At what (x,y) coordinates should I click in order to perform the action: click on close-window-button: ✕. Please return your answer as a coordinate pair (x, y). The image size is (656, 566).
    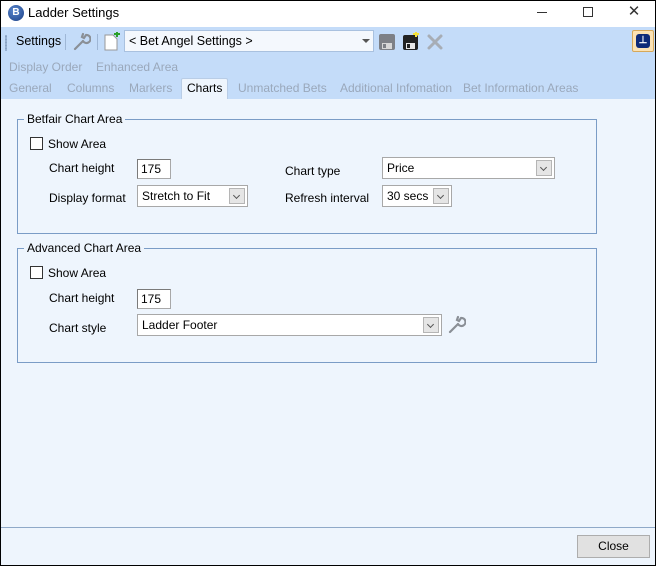
    Looking at the image, I should click on (633, 13).